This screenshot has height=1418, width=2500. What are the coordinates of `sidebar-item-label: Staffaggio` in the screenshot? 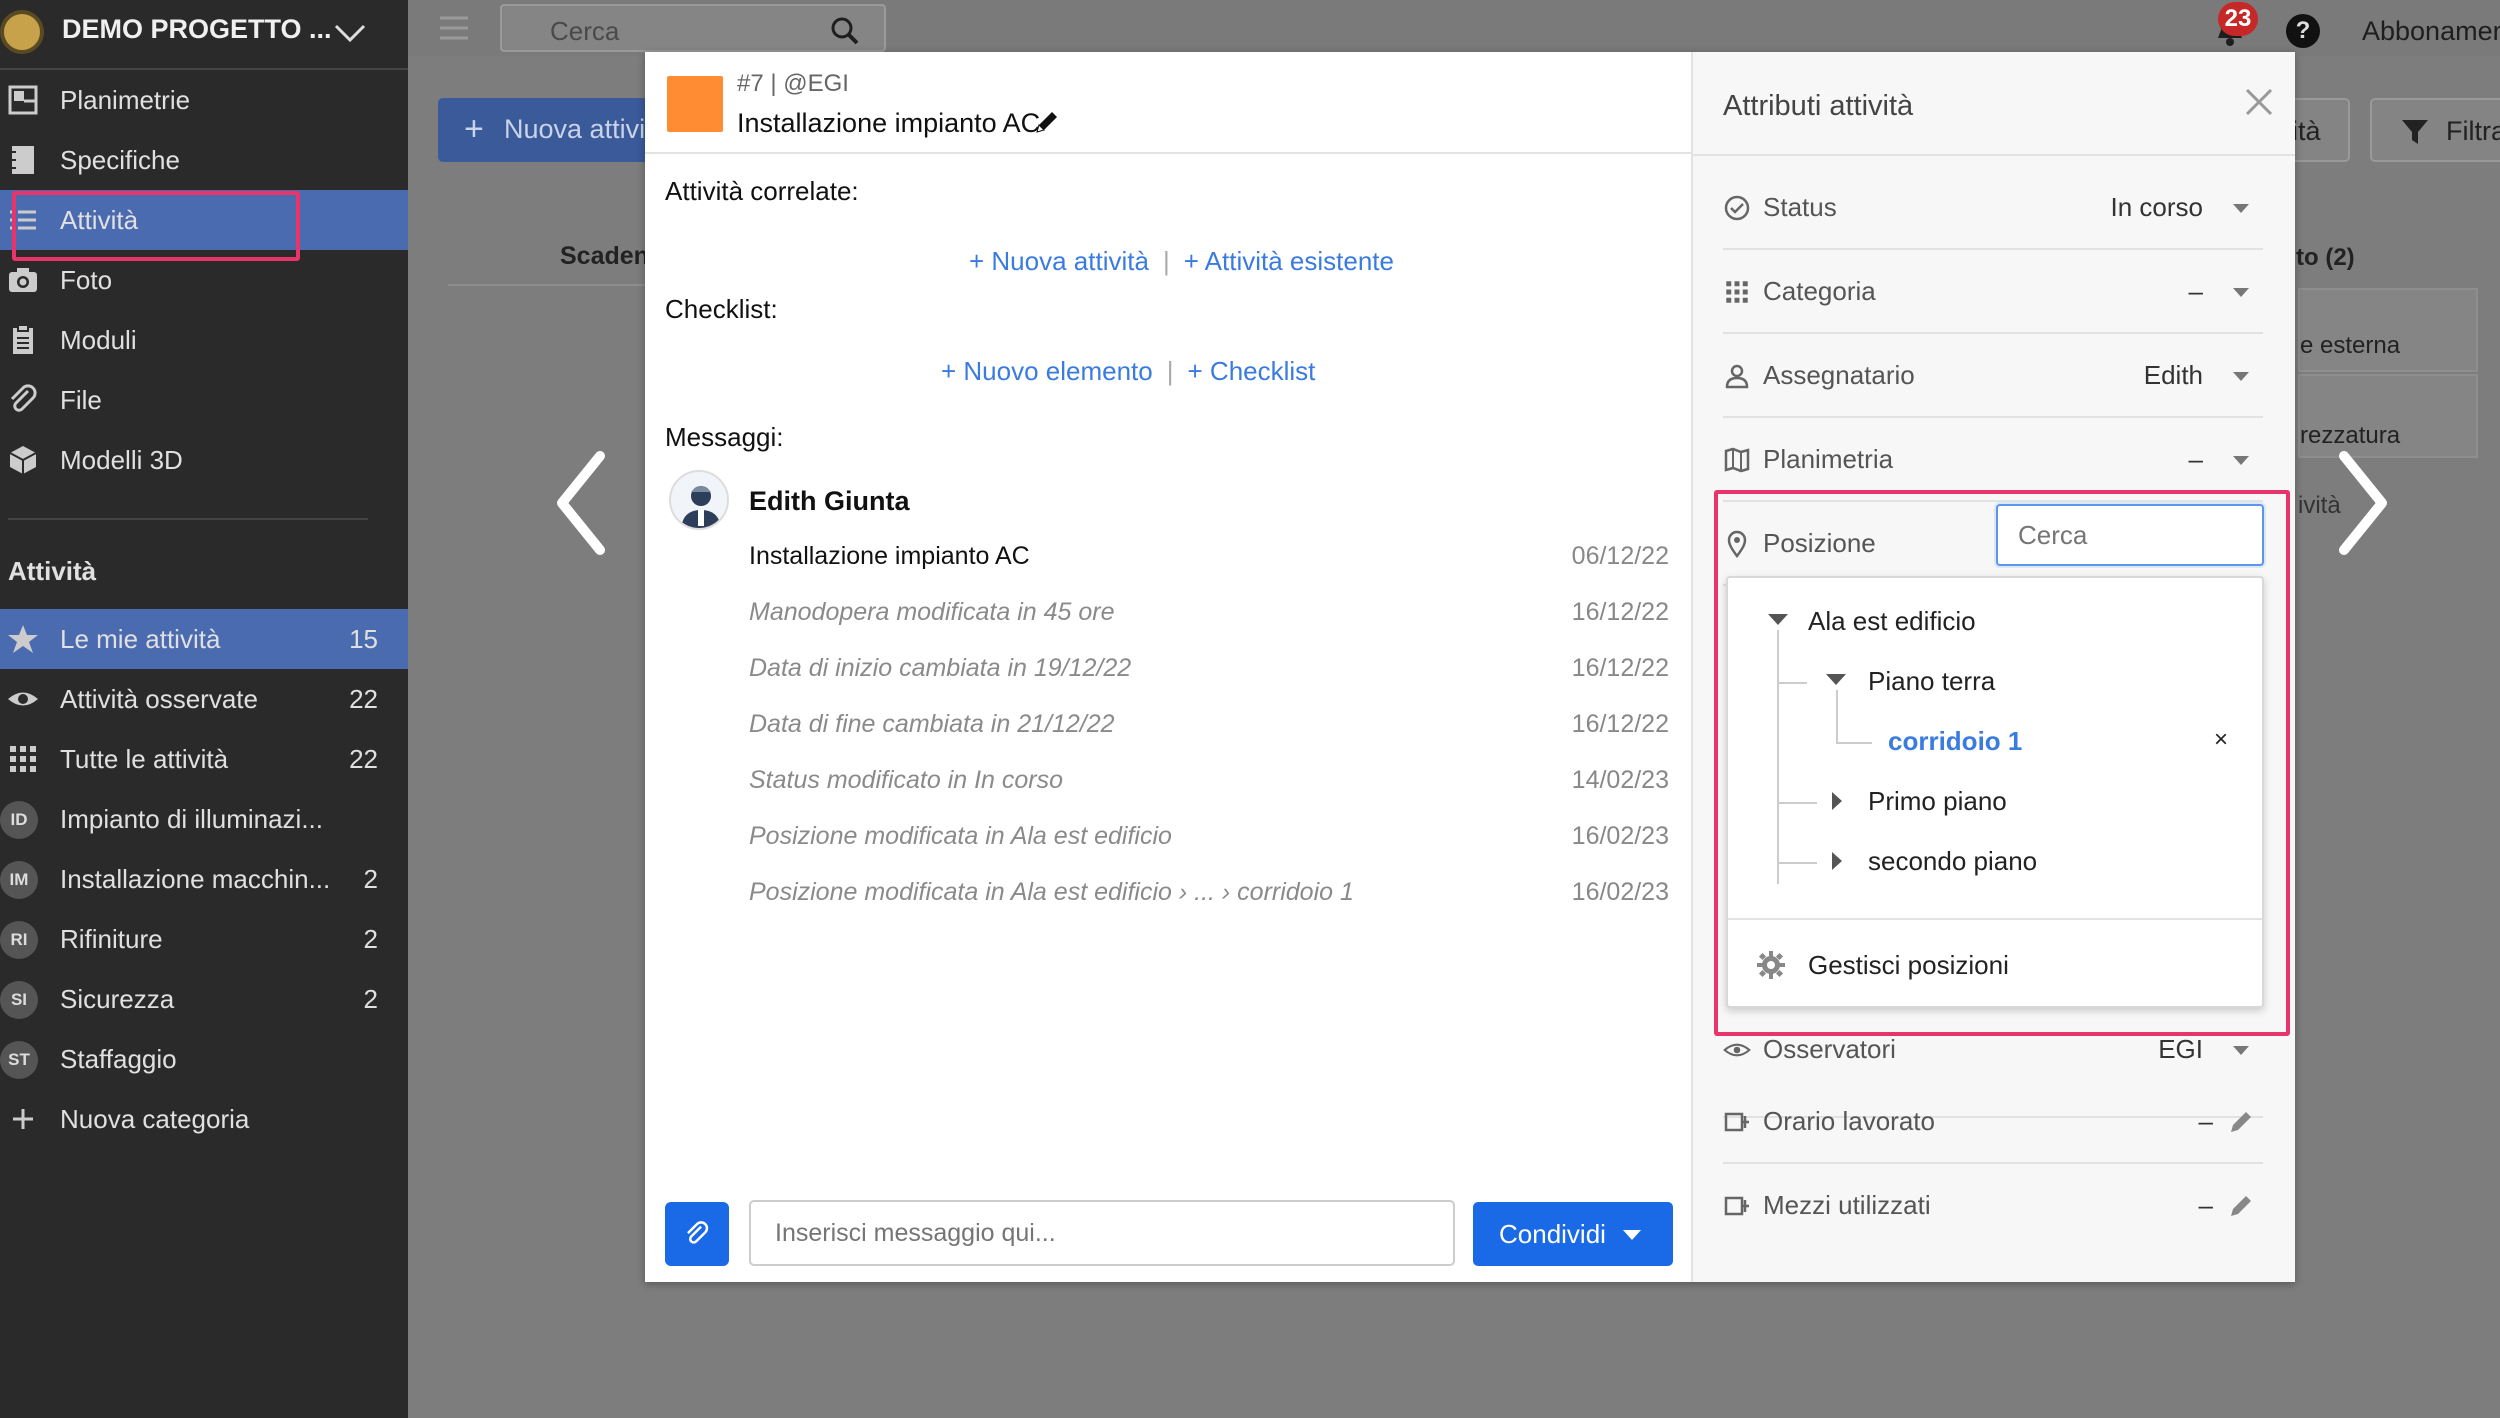 It's located at (118, 1059).